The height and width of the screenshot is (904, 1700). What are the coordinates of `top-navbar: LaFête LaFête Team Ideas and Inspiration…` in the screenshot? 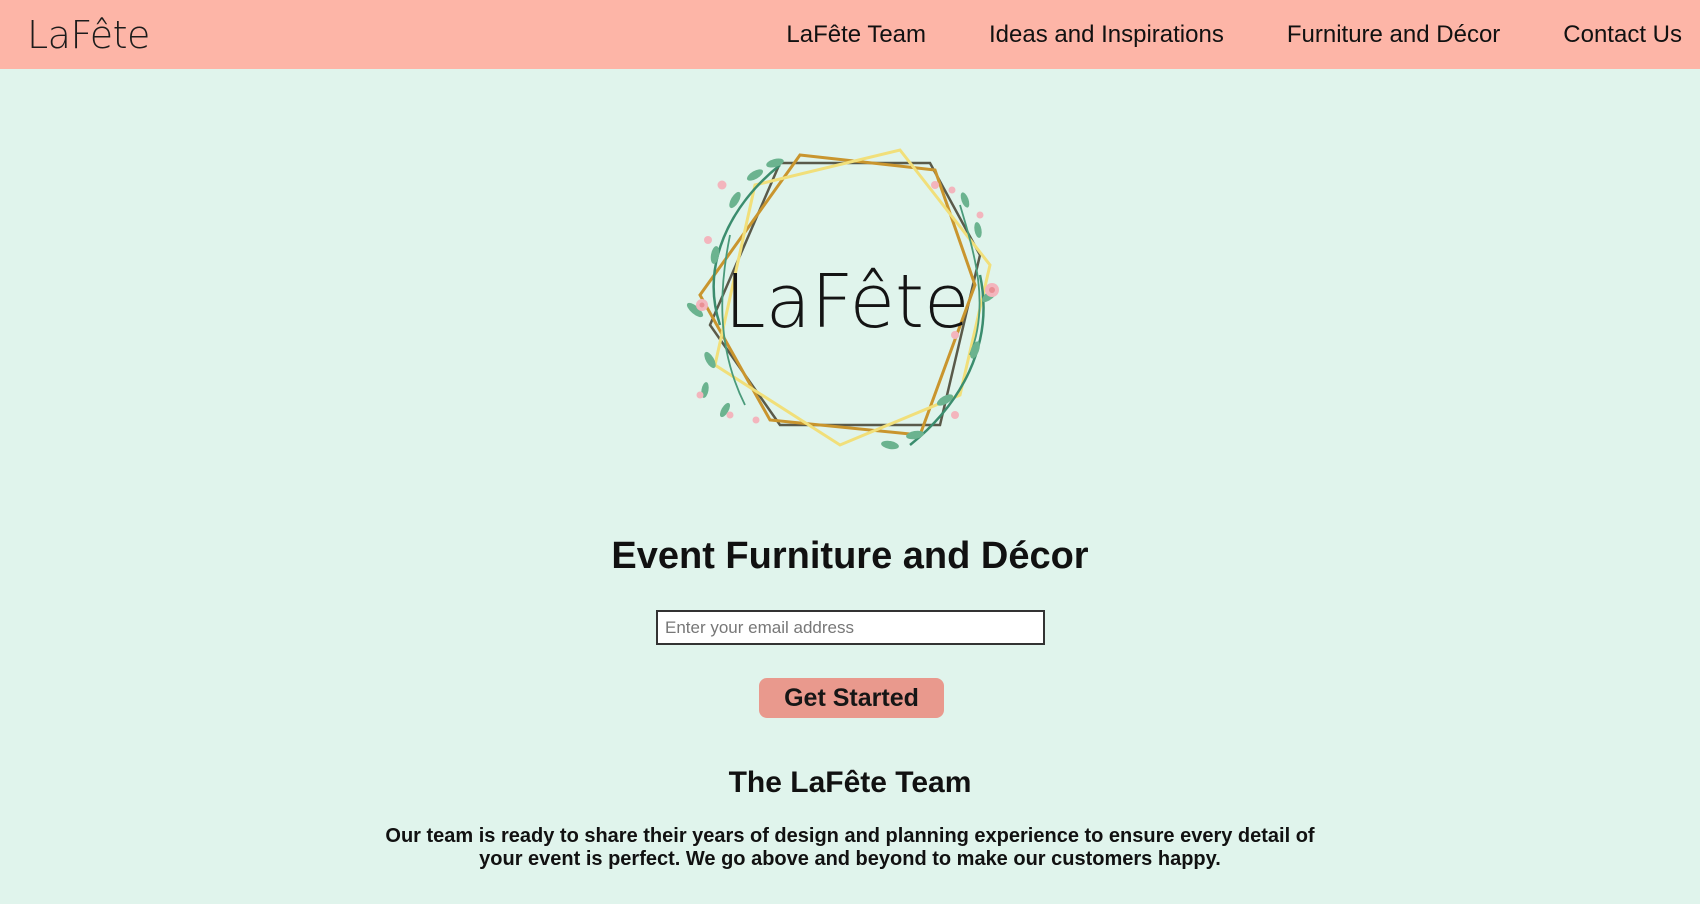 It's located at (850, 34).